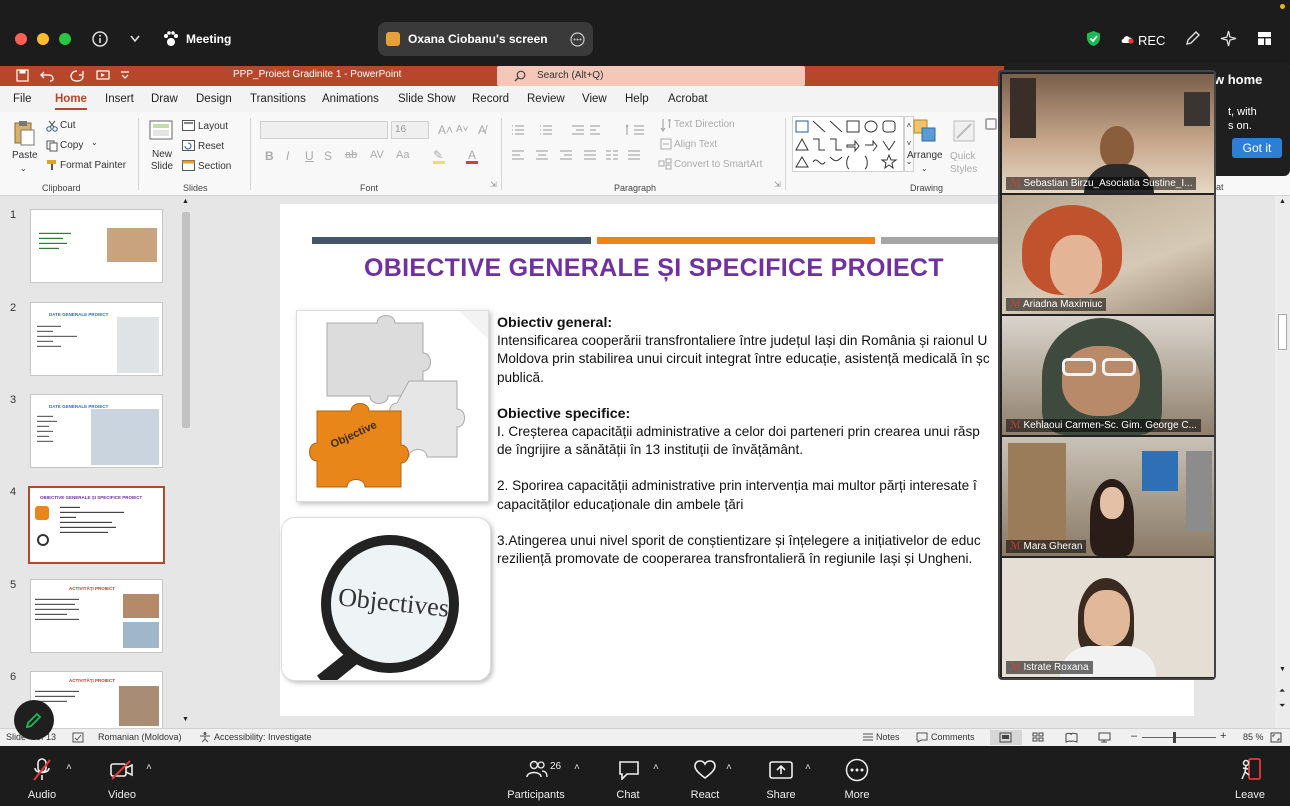  I want to click on start-slideshow-icon, so click(103, 75).